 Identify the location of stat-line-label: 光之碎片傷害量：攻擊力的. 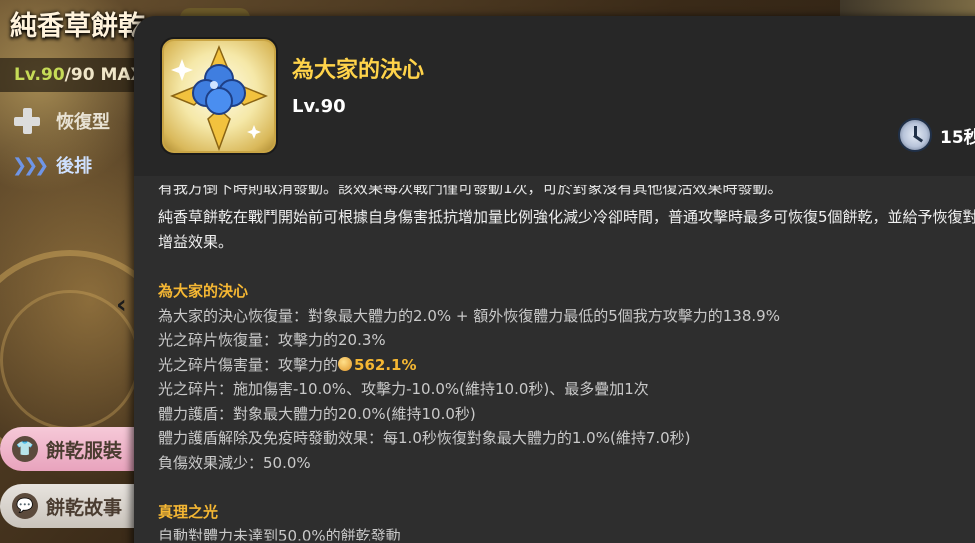
(248, 365).